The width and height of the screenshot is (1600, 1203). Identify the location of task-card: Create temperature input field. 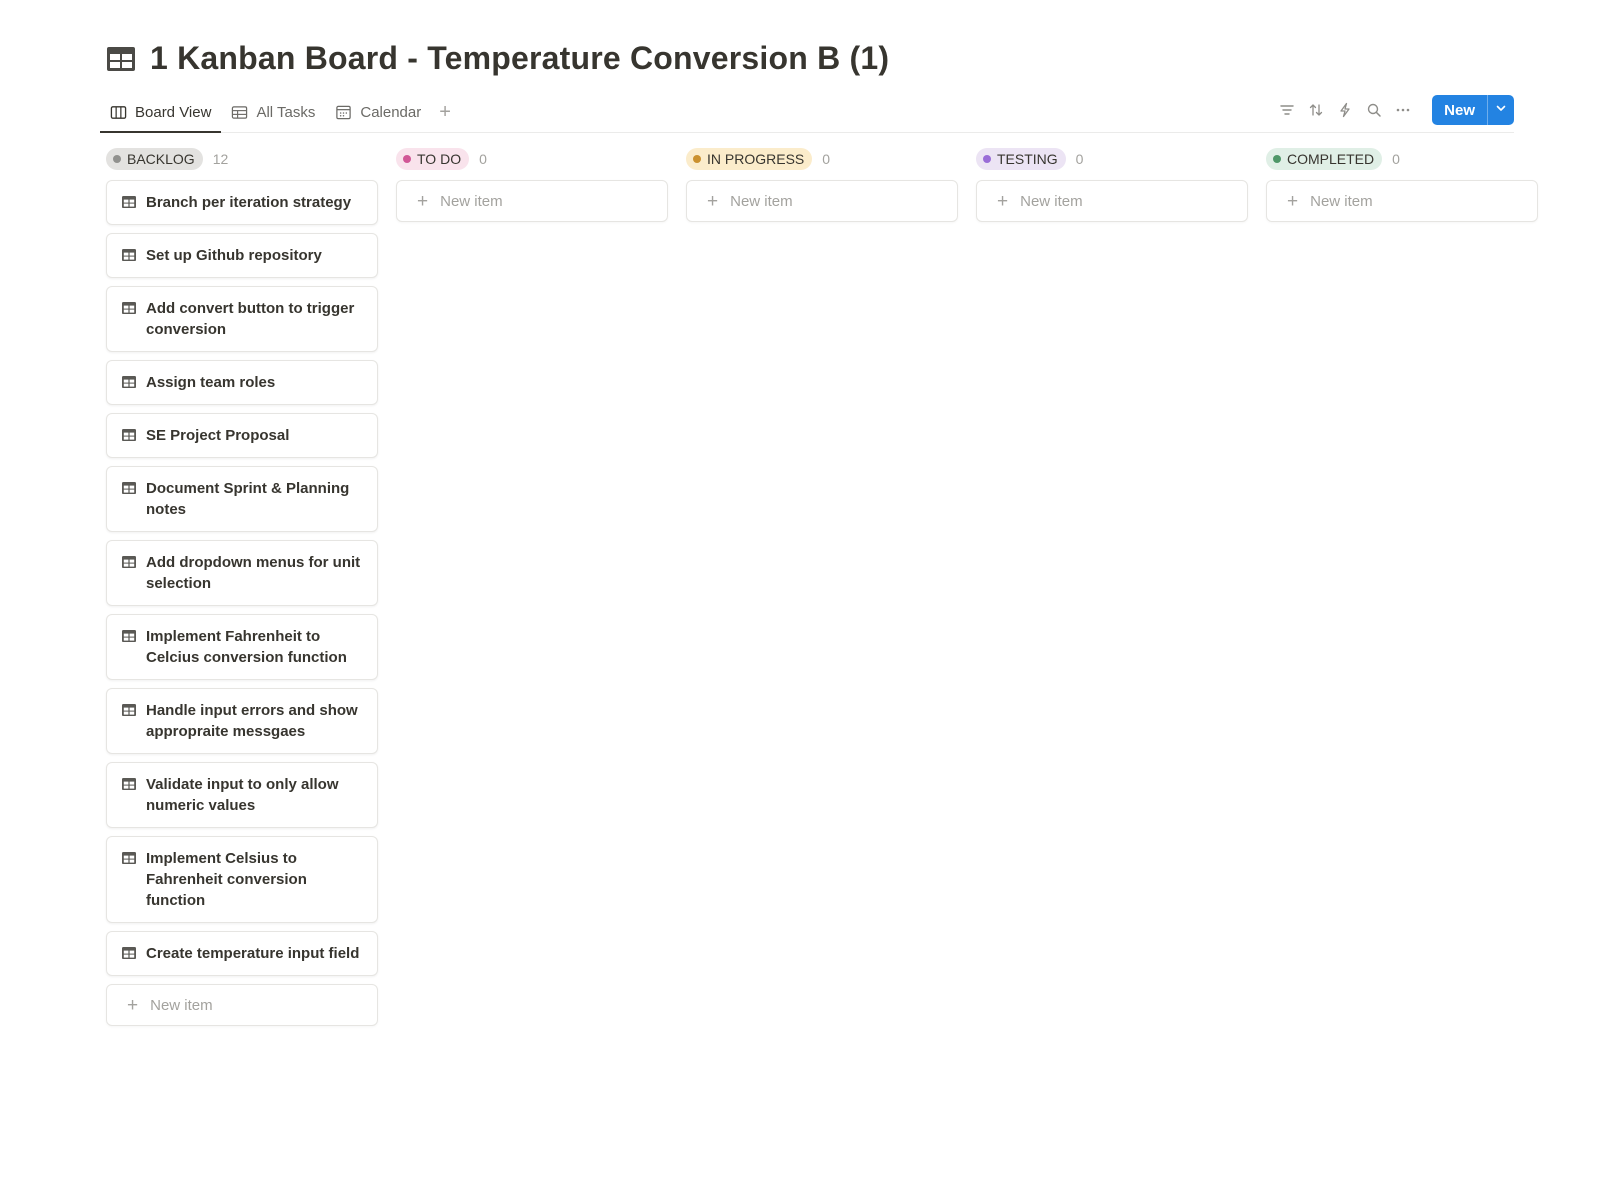
(242, 953).